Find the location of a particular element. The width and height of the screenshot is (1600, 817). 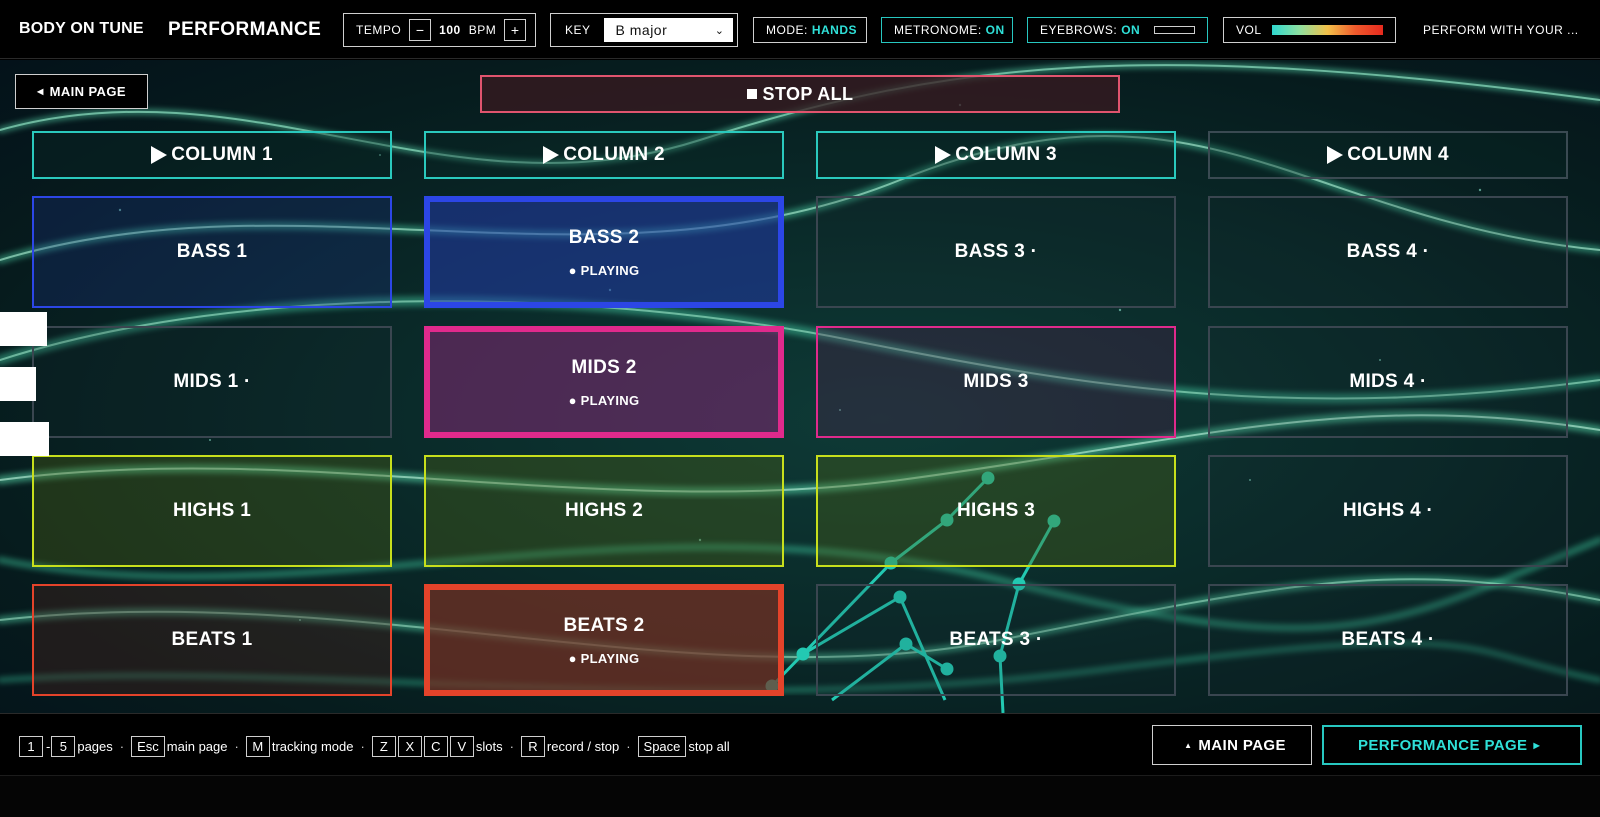

slot-mids-1: MIDS 1 · is located at coordinates (212, 382).